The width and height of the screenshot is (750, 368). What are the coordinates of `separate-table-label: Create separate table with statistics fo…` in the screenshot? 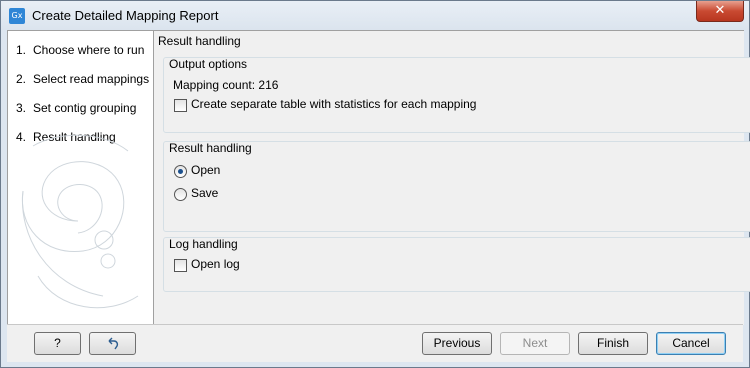 It's located at (333, 104).